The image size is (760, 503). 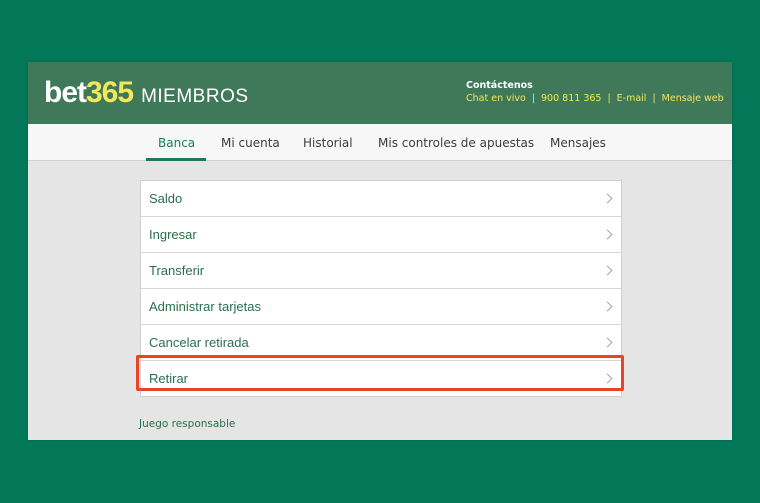 What do you see at coordinates (578, 143) in the screenshot?
I see `tab-mensajes: Mensajes` at bounding box center [578, 143].